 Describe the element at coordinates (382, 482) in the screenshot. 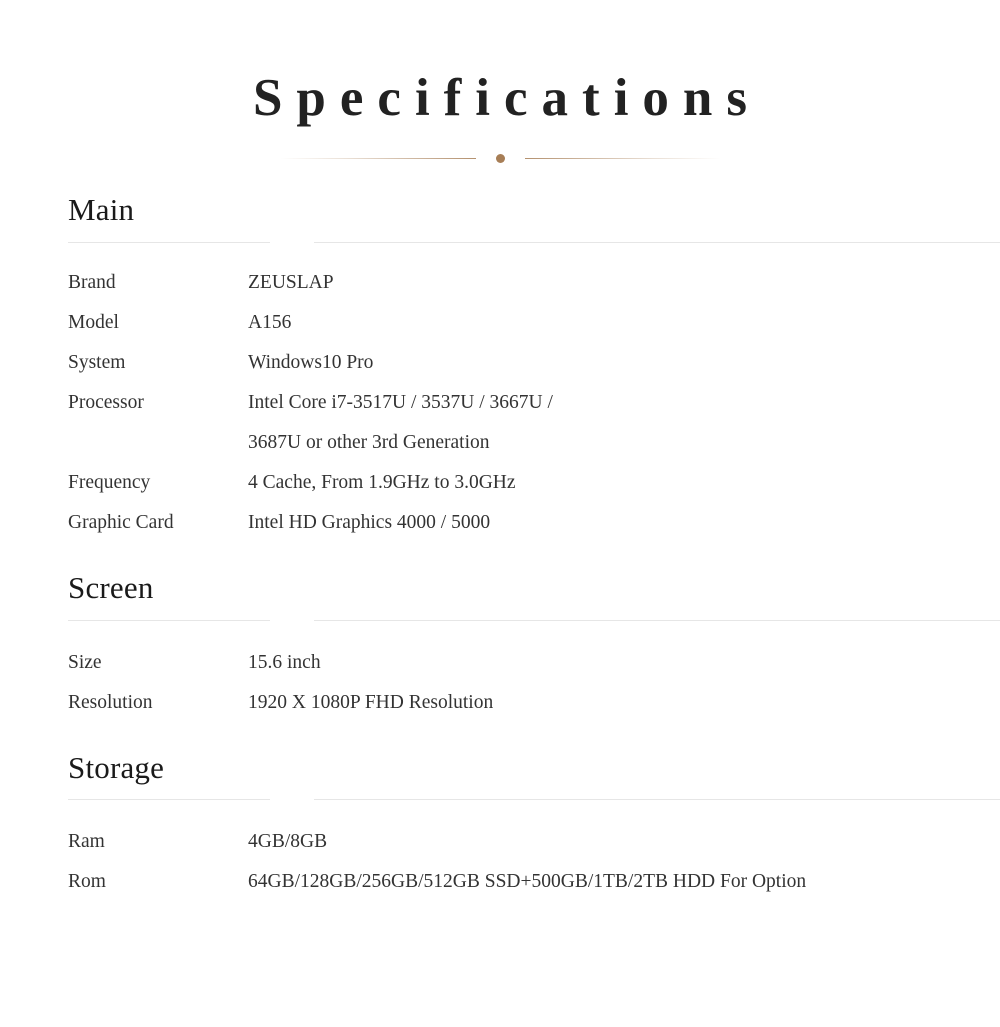

I see `spec-value: 4 Cache, From 1.9GHz to 3.0GHz` at that location.